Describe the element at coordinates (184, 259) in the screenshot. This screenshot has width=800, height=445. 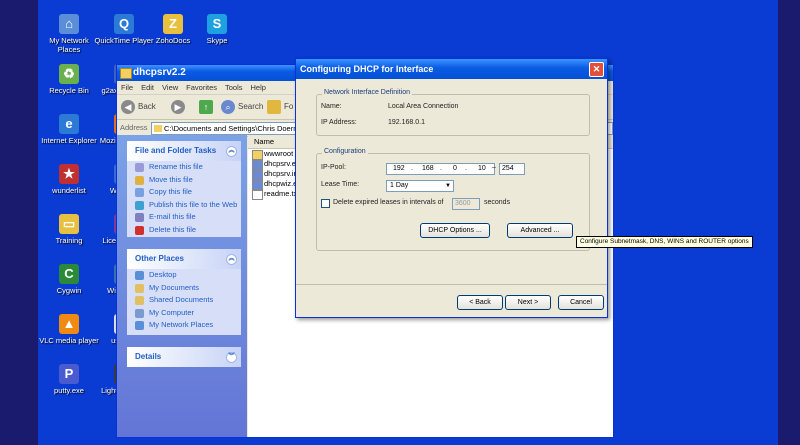
I see `other-places-header: Other Places ︽` at that location.